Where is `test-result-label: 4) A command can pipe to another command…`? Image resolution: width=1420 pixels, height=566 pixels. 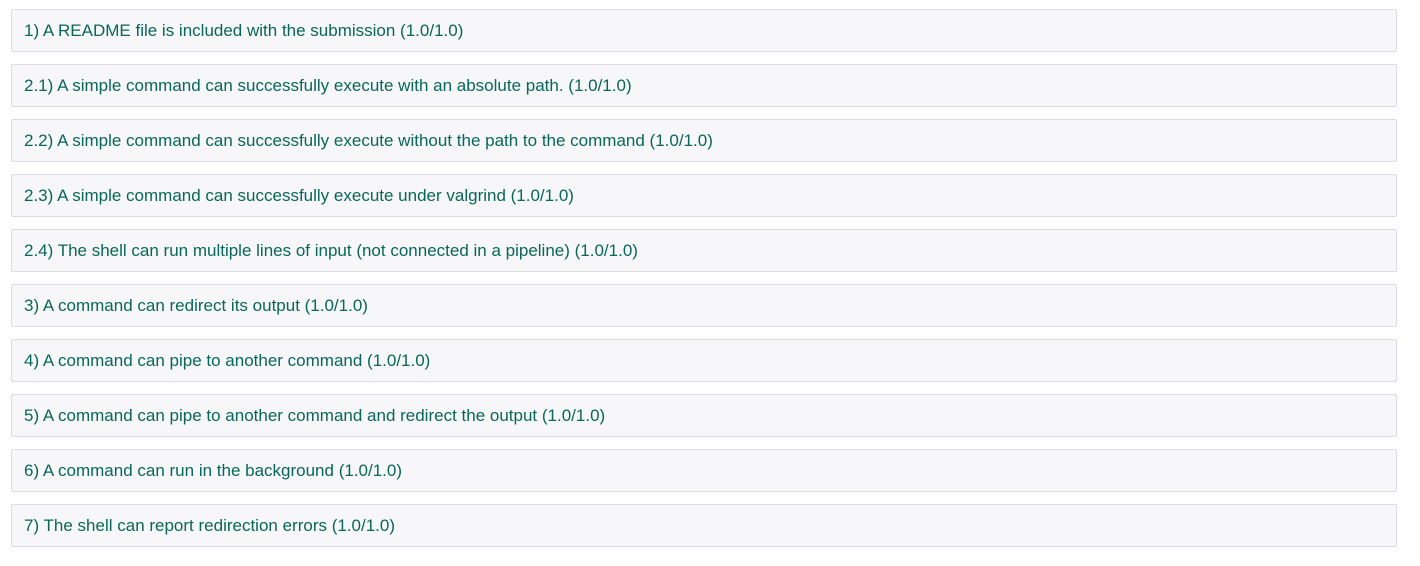 test-result-label: 4) A command can pipe to another command… is located at coordinates (227, 360).